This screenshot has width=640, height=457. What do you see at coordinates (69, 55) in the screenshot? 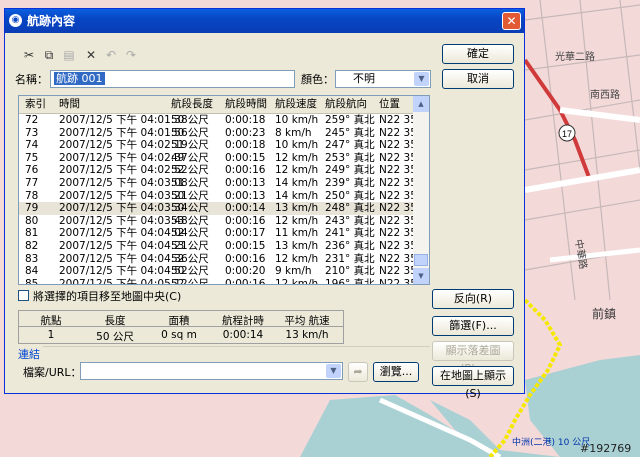
I see `paste-icon: ▤` at bounding box center [69, 55].